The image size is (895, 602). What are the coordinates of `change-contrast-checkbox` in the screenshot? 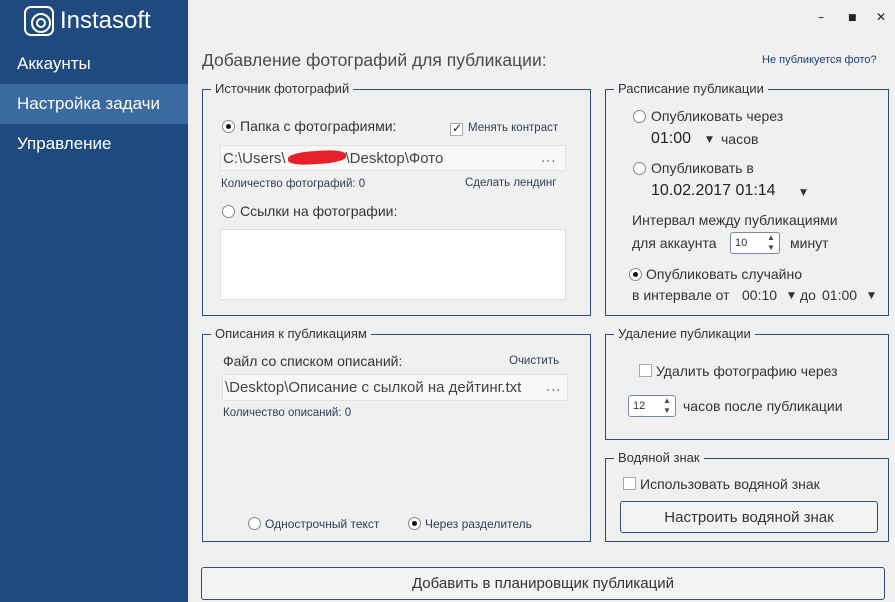 It's located at (456, 128).